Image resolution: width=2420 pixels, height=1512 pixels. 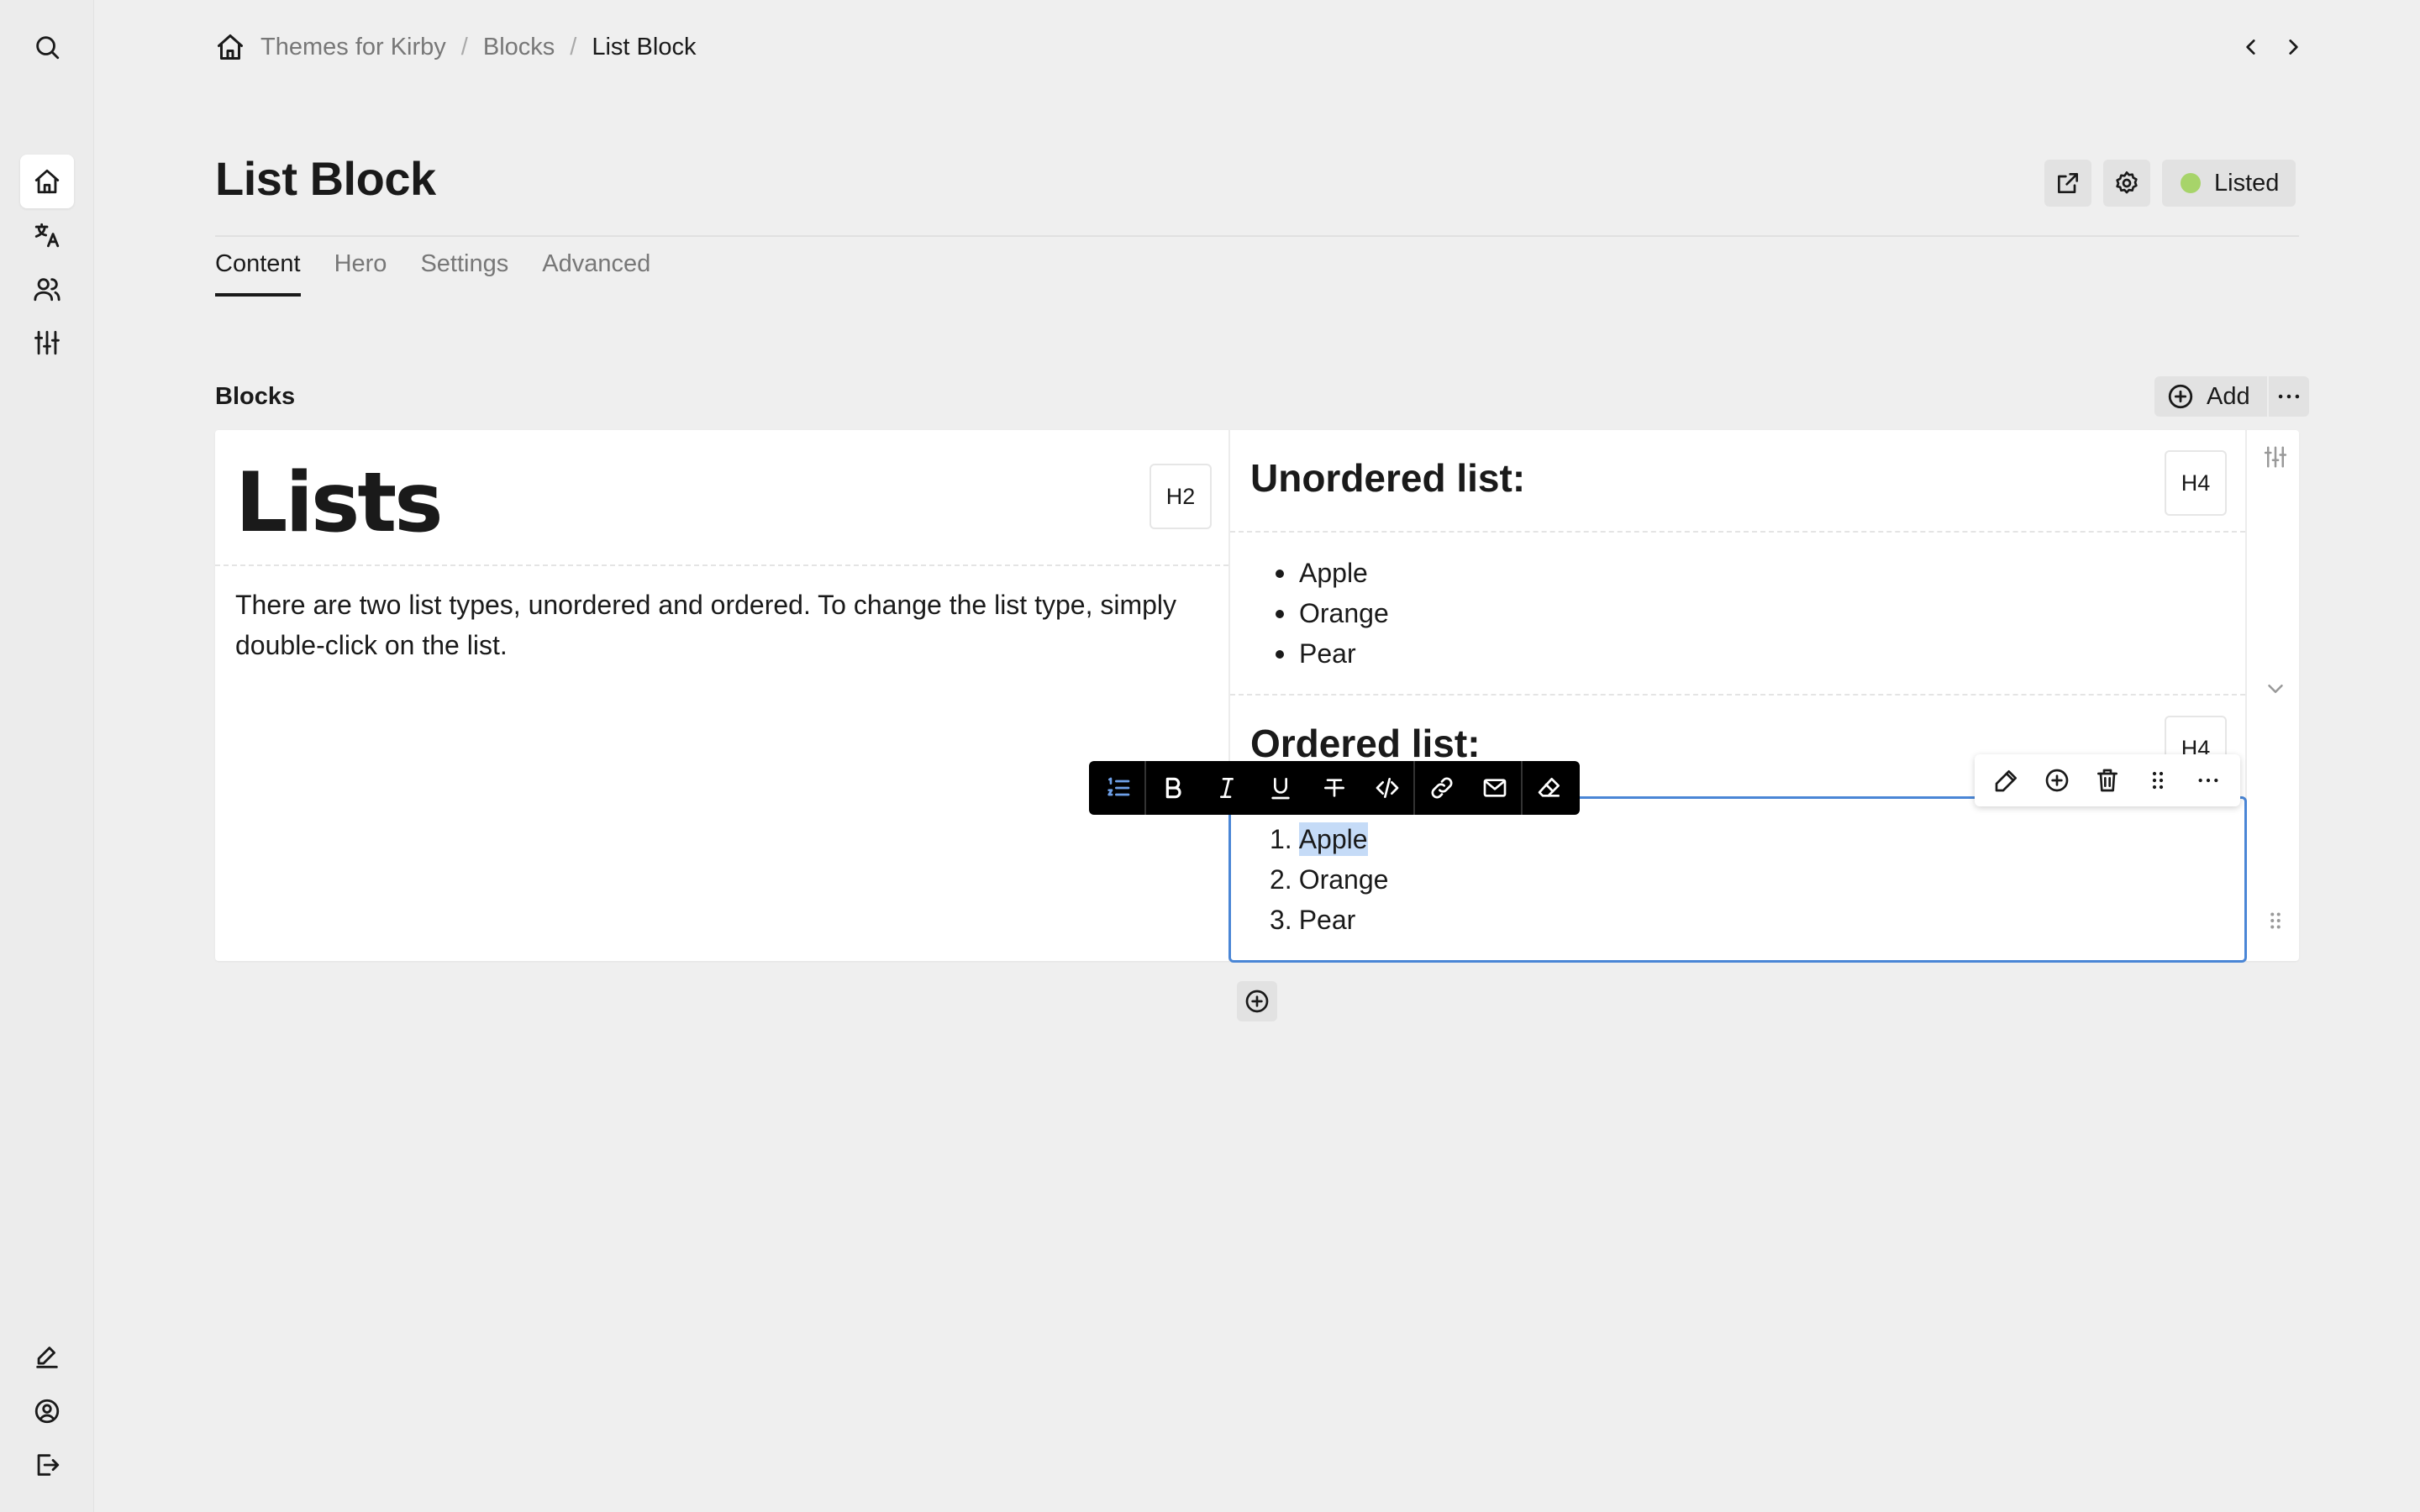 I want to click on list-item-text: Pear, so click(x=1327, y=920).